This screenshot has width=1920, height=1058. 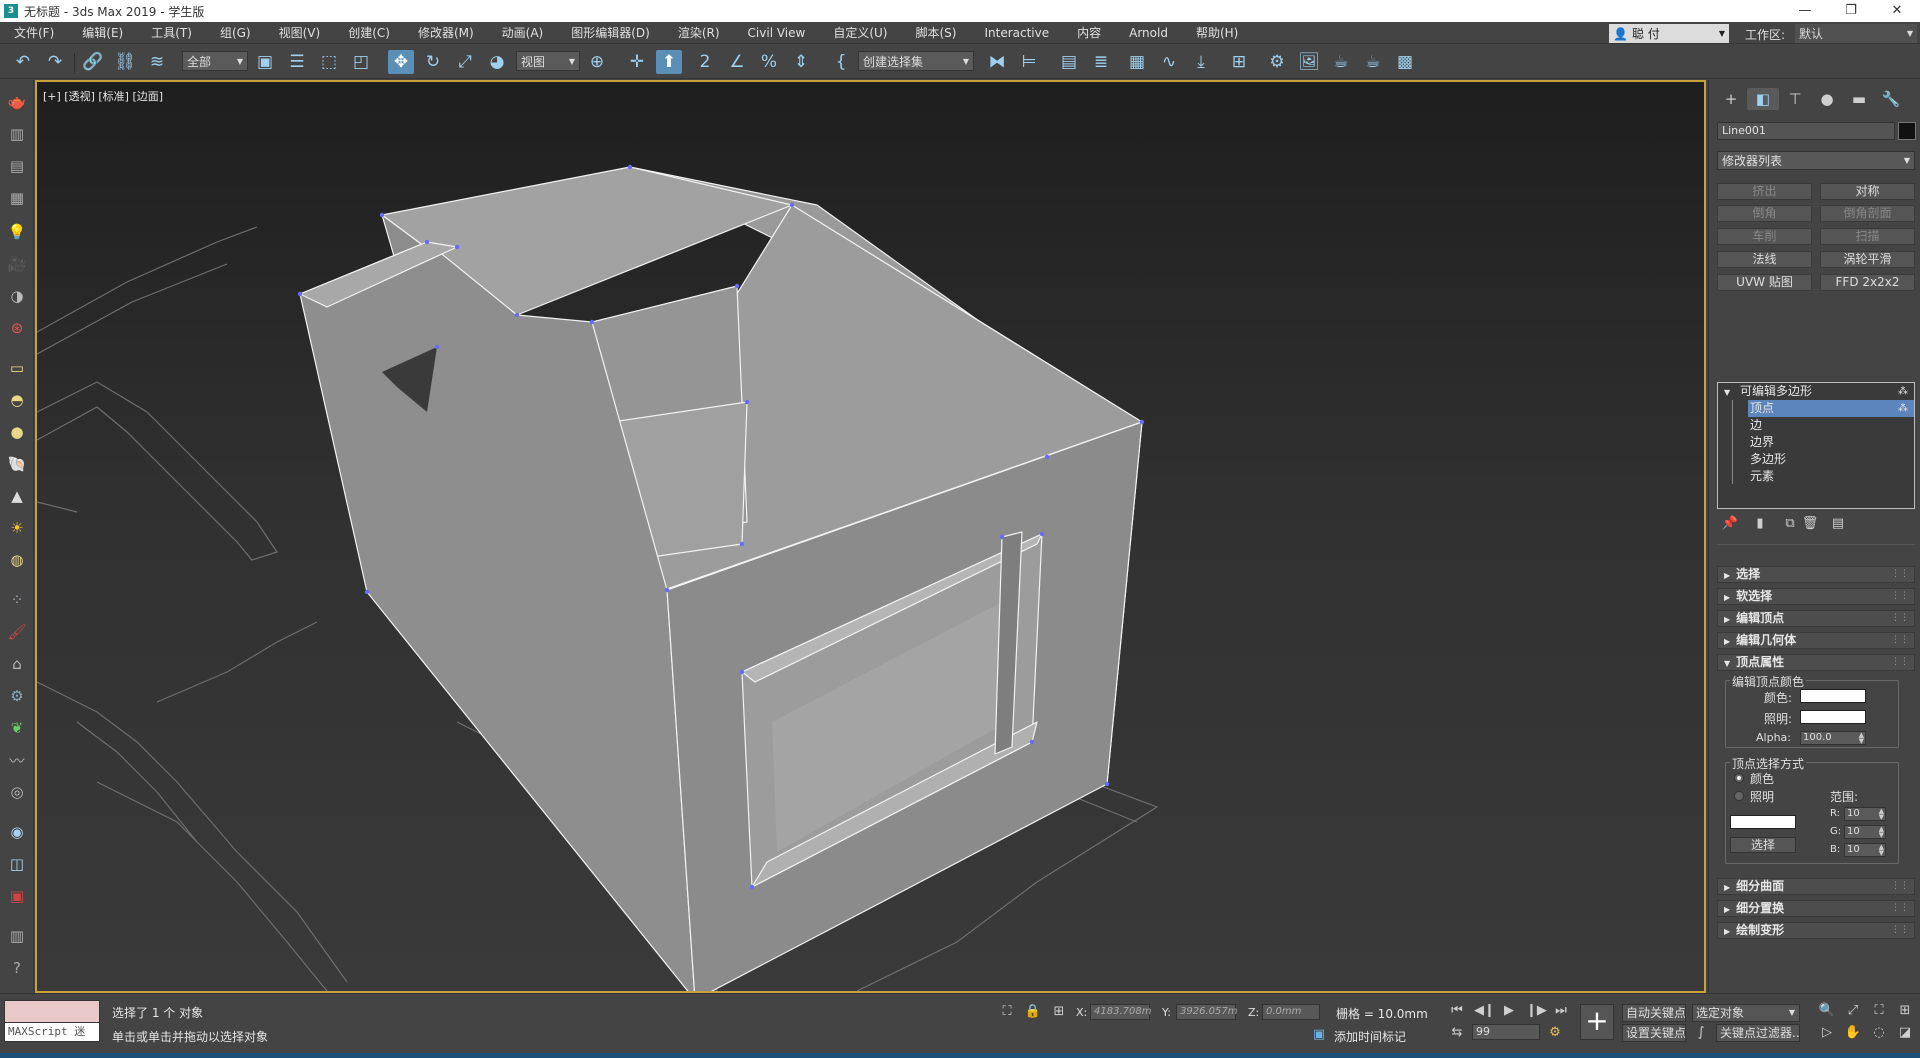 What do you see at coordinates (1746, 1013) in the screenshot?
I see `key-target-dropdown: 选定对象 ▼` at bounding box center [1746, 1013].